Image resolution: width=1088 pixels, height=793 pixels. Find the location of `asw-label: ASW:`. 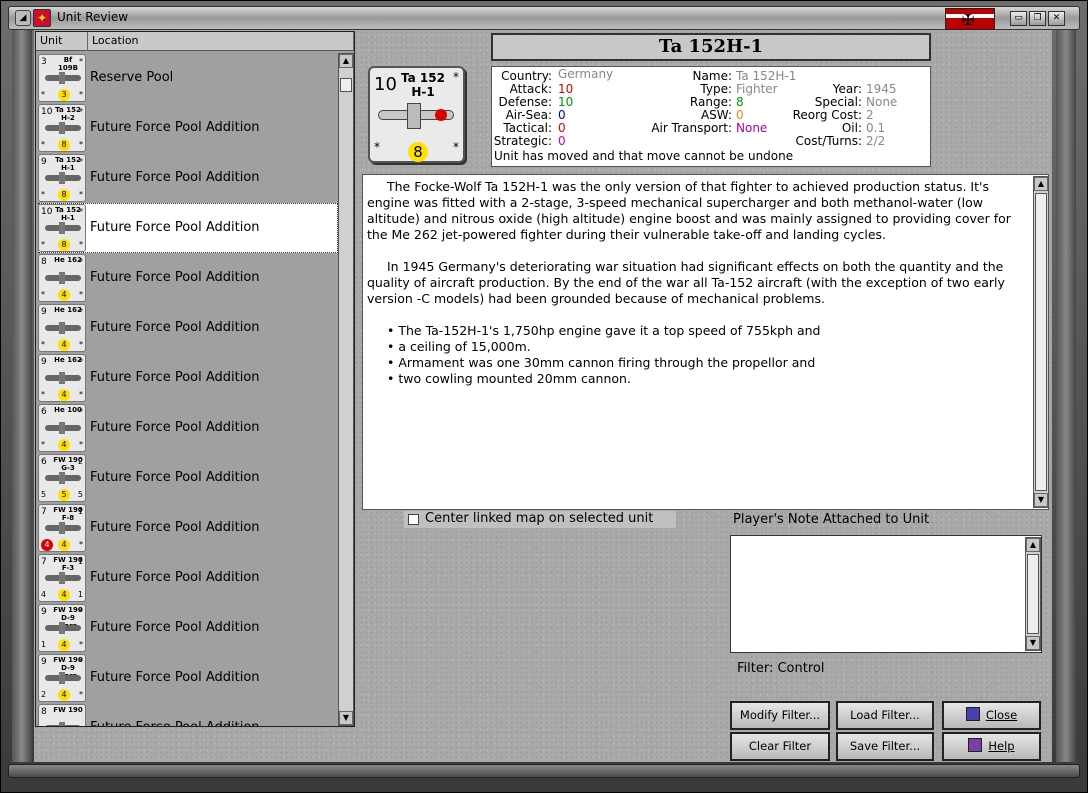

asw-label: ASW: is located at coordinates (716, 115).